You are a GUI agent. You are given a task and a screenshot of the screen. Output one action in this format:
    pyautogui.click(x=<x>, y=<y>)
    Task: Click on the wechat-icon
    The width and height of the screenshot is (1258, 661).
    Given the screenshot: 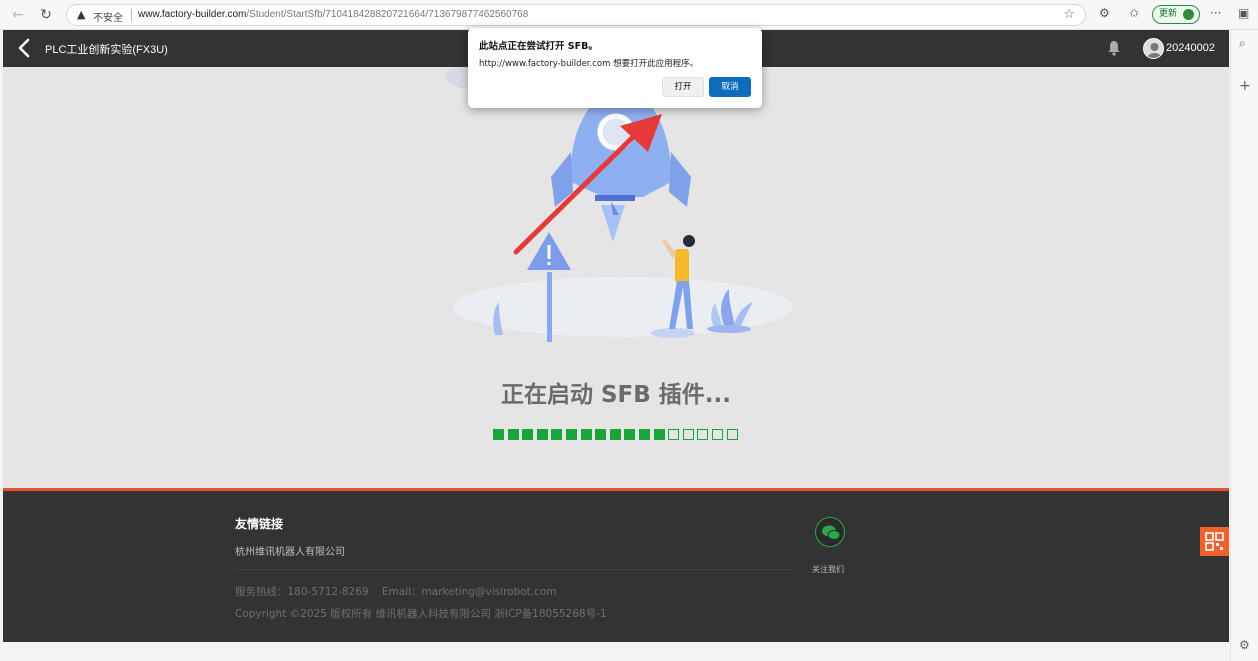 What is the action you would take?
    pyautogui.click(x=830, y=532)
    